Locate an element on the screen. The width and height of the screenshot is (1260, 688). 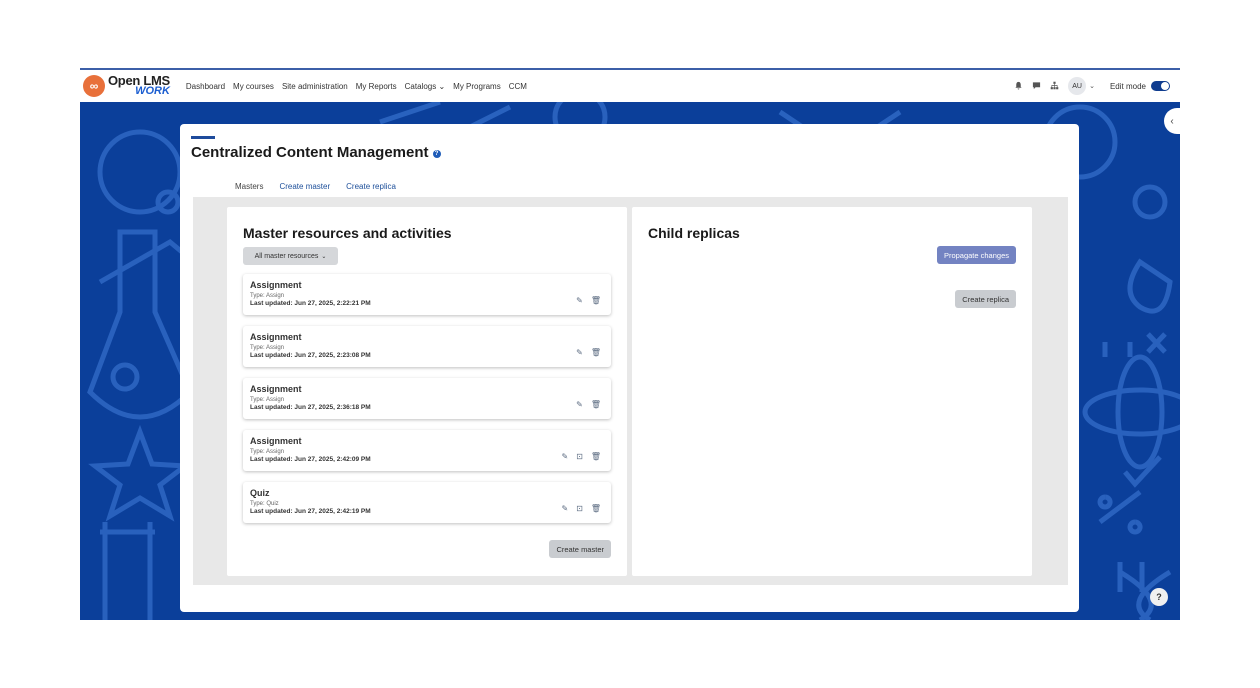
create-master-button: Create master is located at coordinates (580, 549).